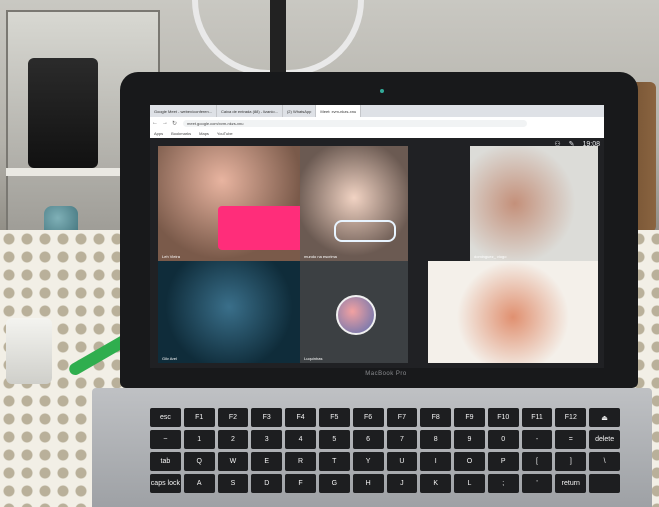 This screenshot has height=507, width=659. I want to click on keyboard-key: K, so click(436, 483).